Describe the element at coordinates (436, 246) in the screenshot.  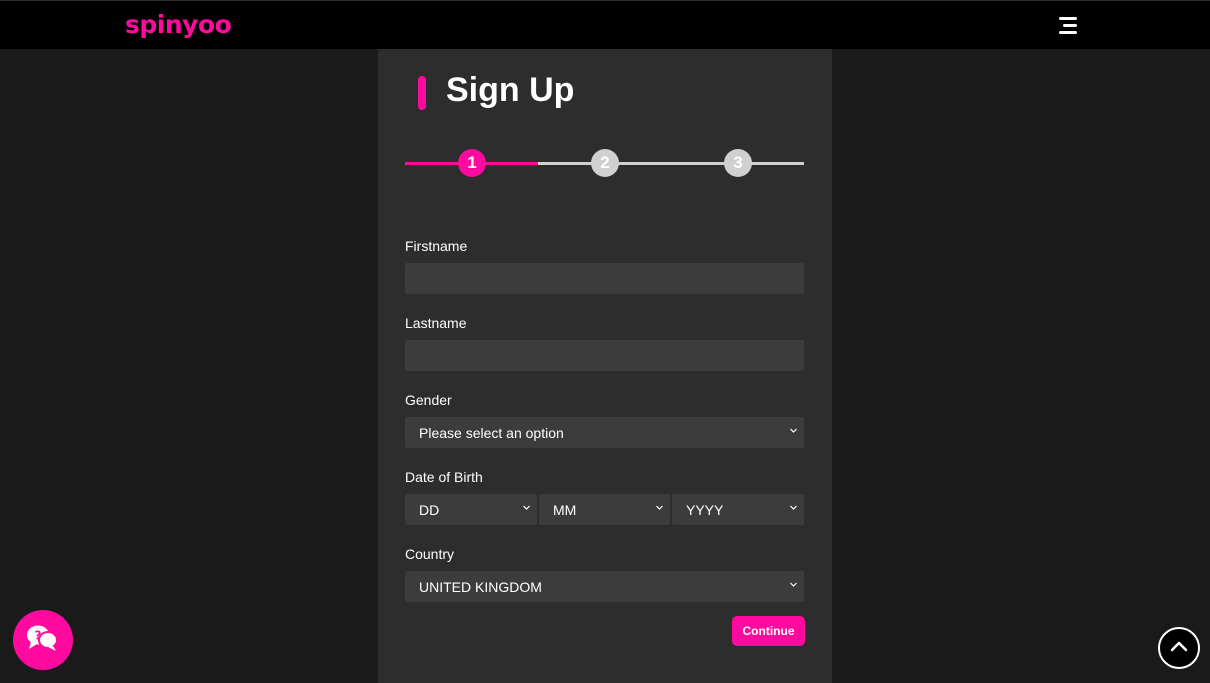
I see `firstname-label: Firstname` at that location.